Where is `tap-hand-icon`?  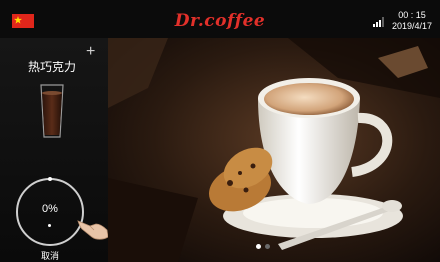
tap-hand-icon is located at coordinates (93, 230).